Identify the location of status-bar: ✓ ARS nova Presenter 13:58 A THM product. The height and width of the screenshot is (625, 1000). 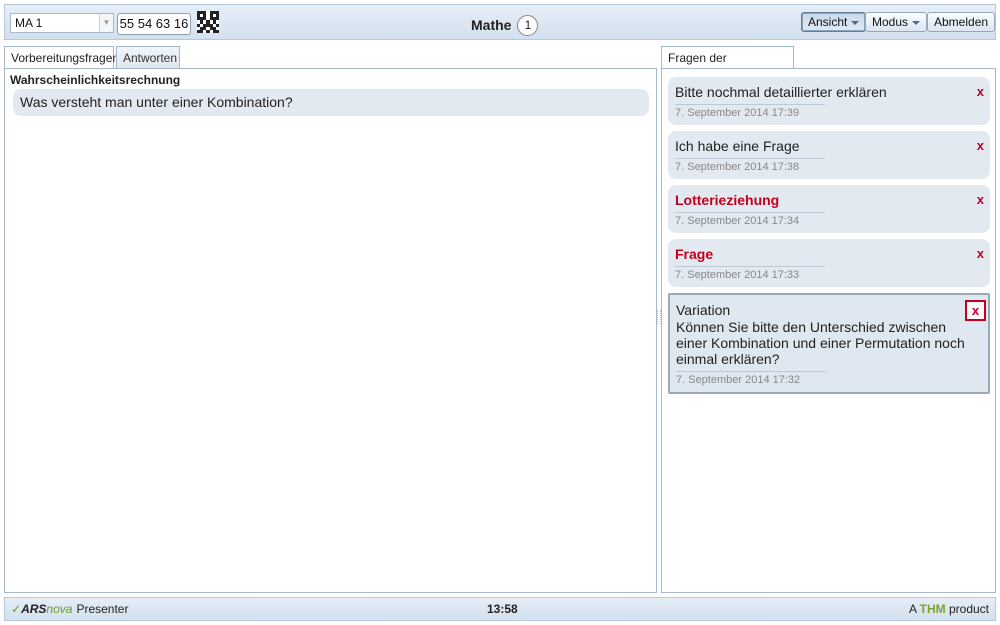
(500, 609).